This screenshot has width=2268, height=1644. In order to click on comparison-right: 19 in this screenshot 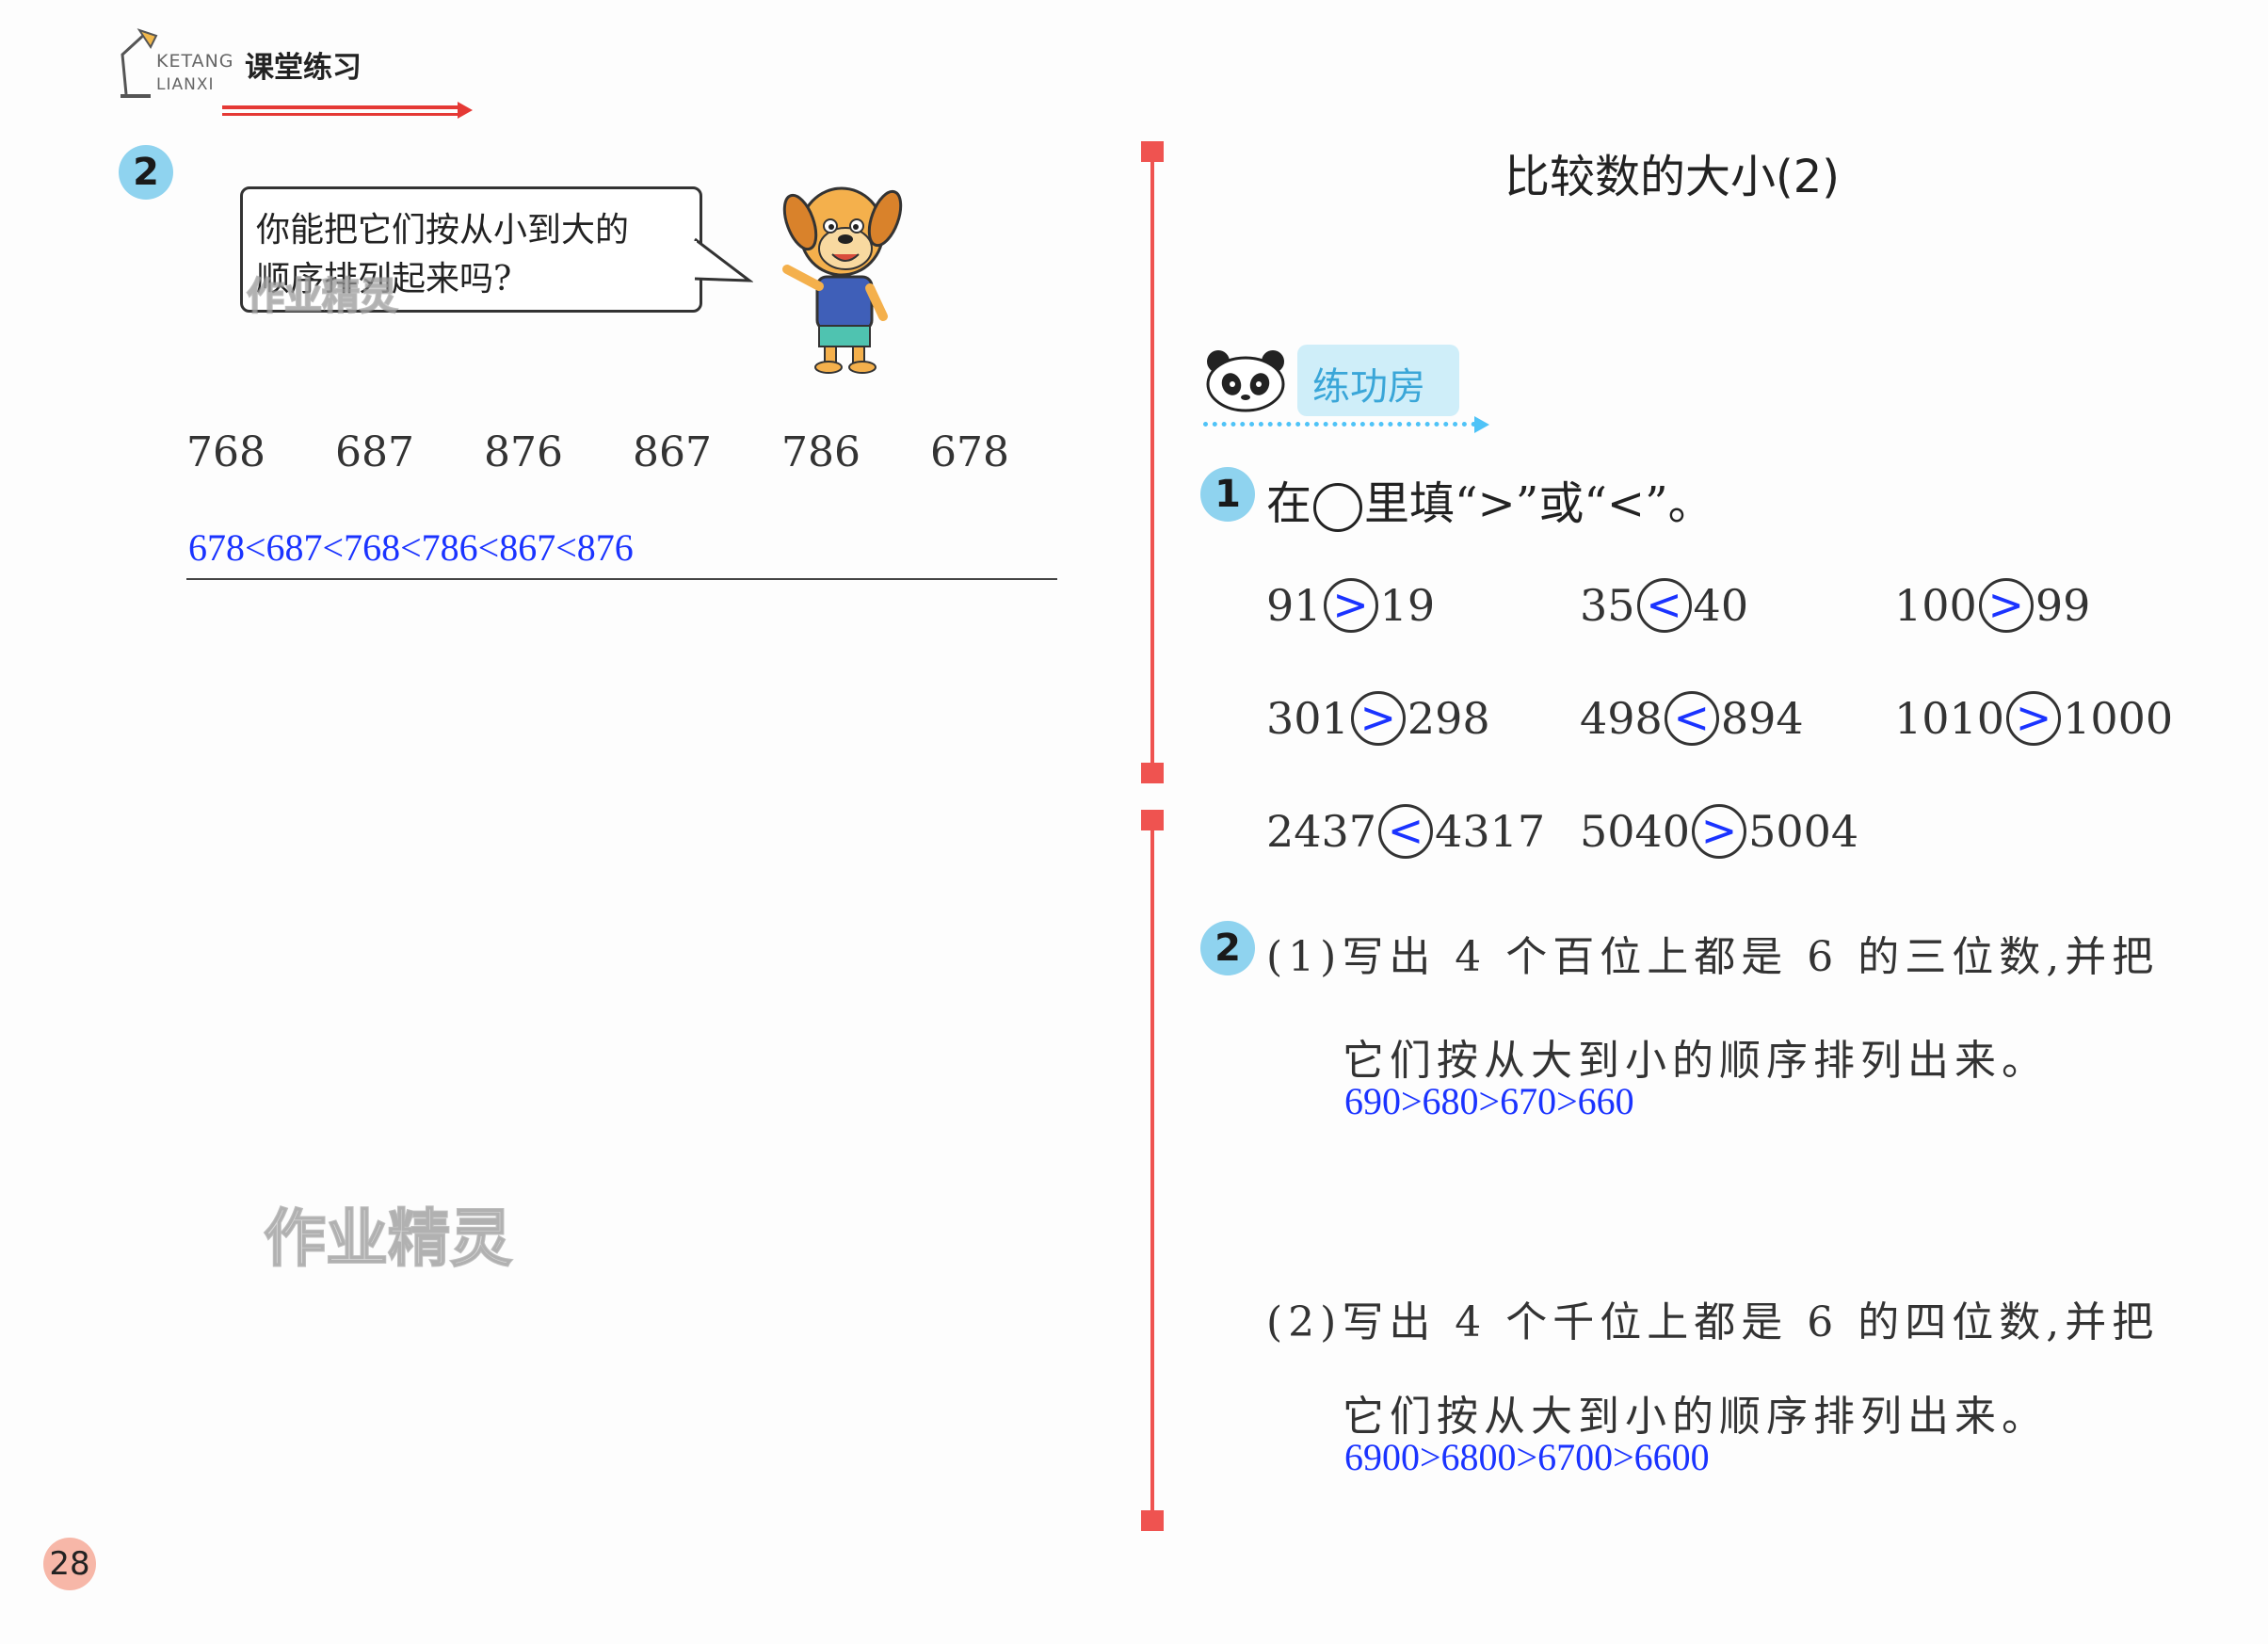, I will do `click(1407, 605)`.